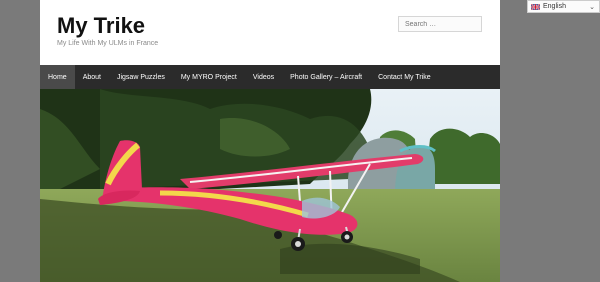 The height and width of the screenshot is (282, 600). I want to click on uk-flag-icon, so click(535, 6).